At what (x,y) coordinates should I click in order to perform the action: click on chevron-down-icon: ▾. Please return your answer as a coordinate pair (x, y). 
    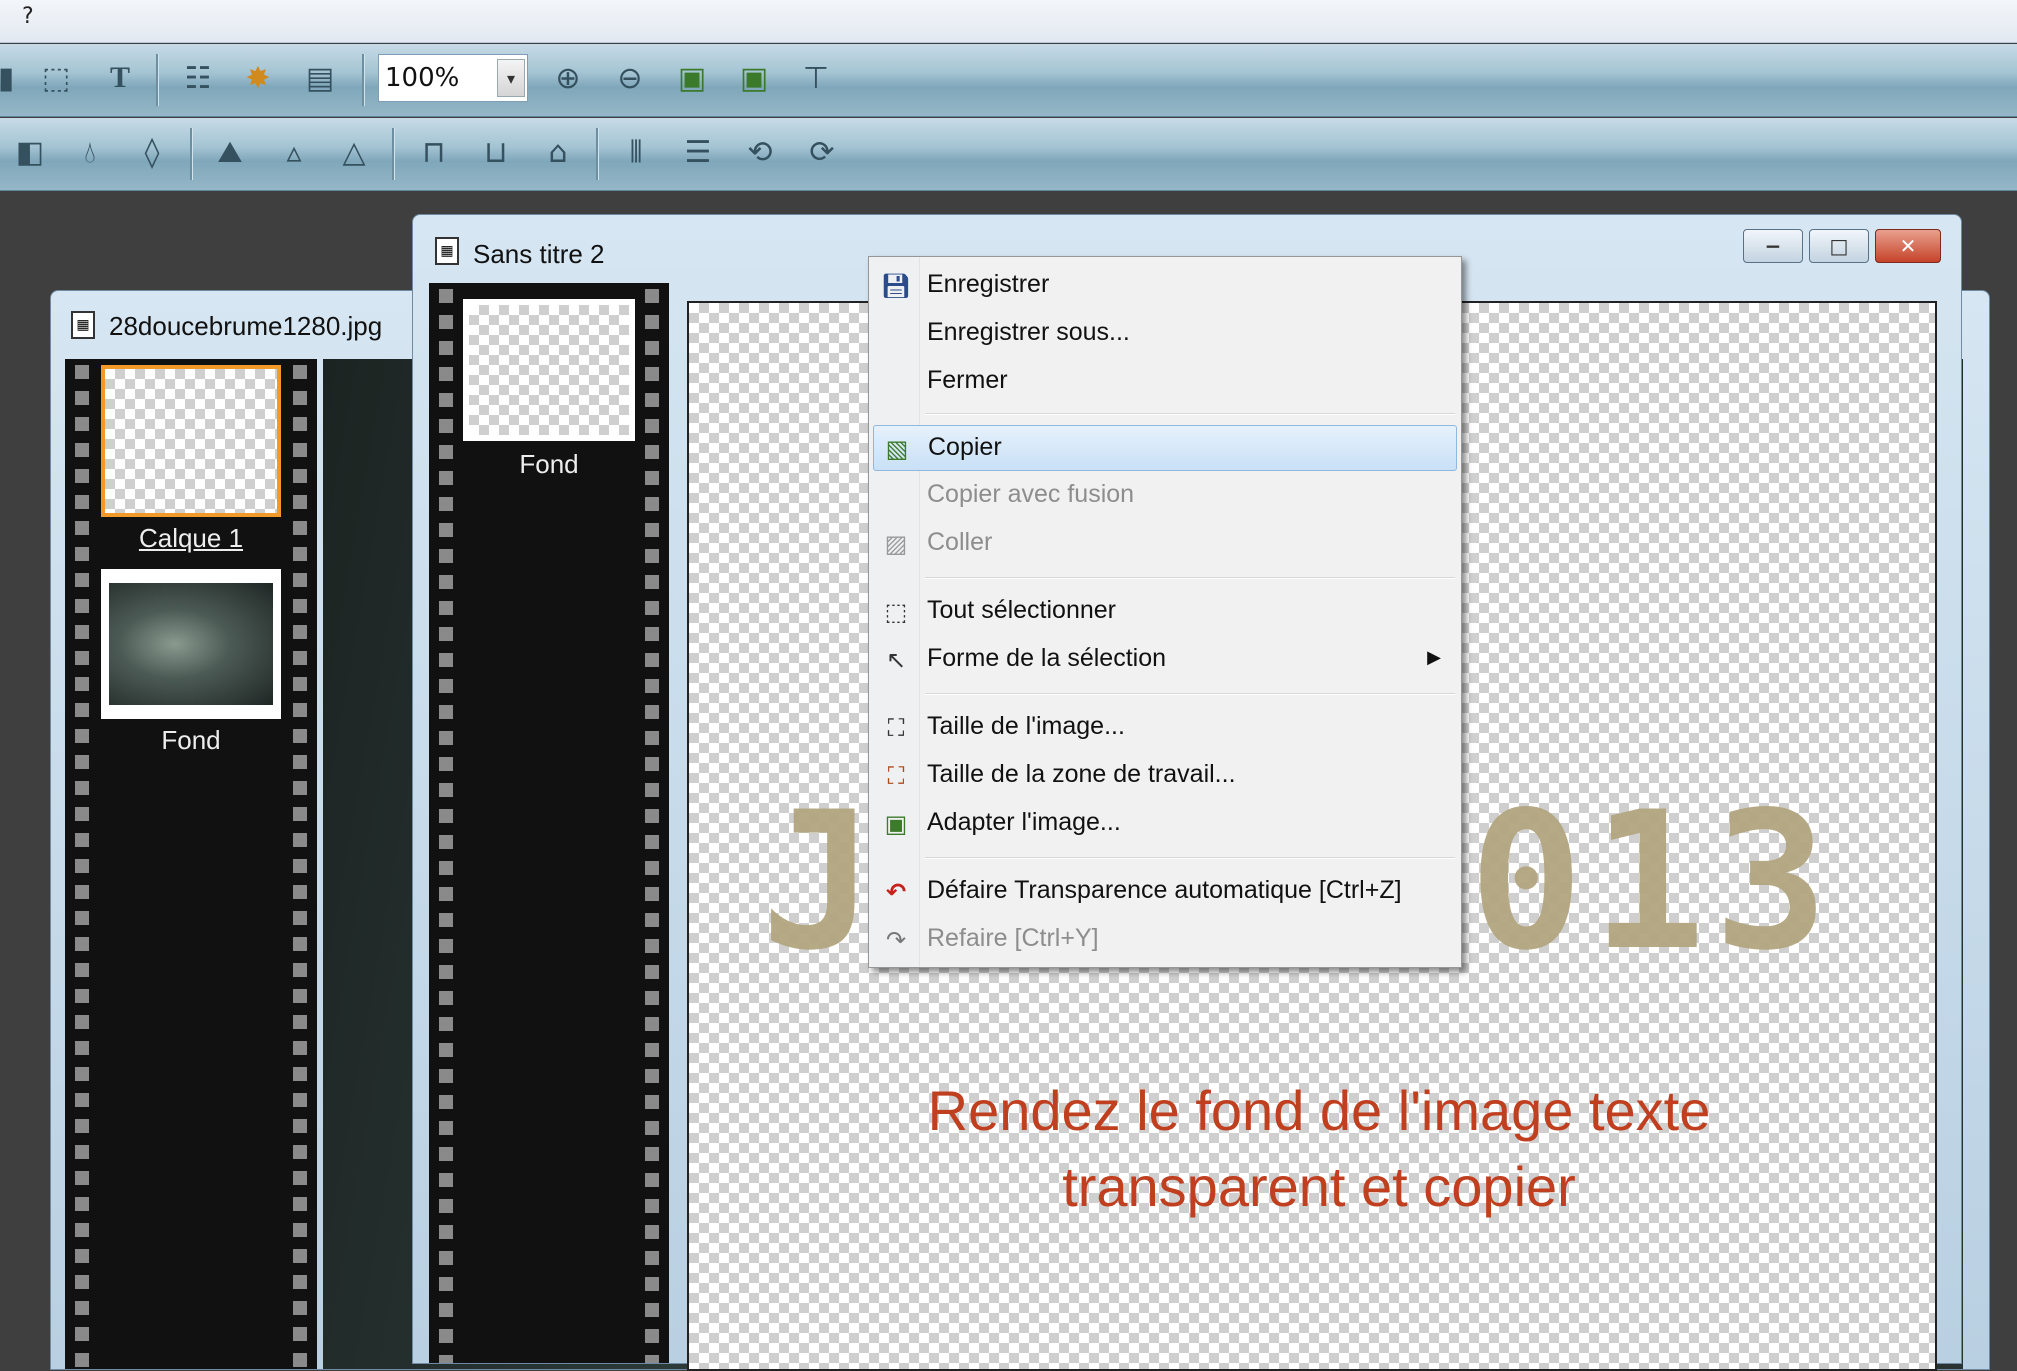
    Looking at the image, I should click on (511, 78).